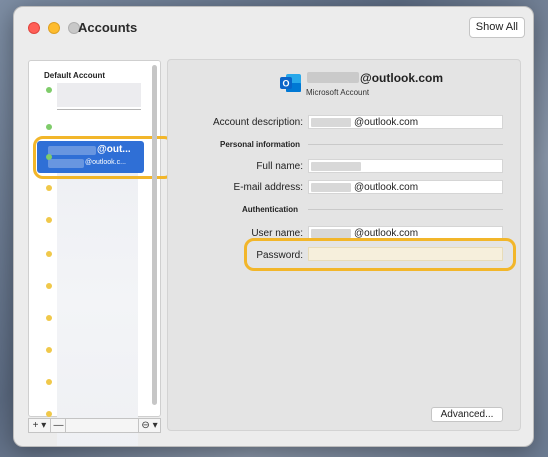 Image resolution: width=548 pixels, height=457 pixels. What do you see at coordinates (75, 75) in the screenshot?
I see `default-account-heading: Default Account` at bounding box center [75, 75].